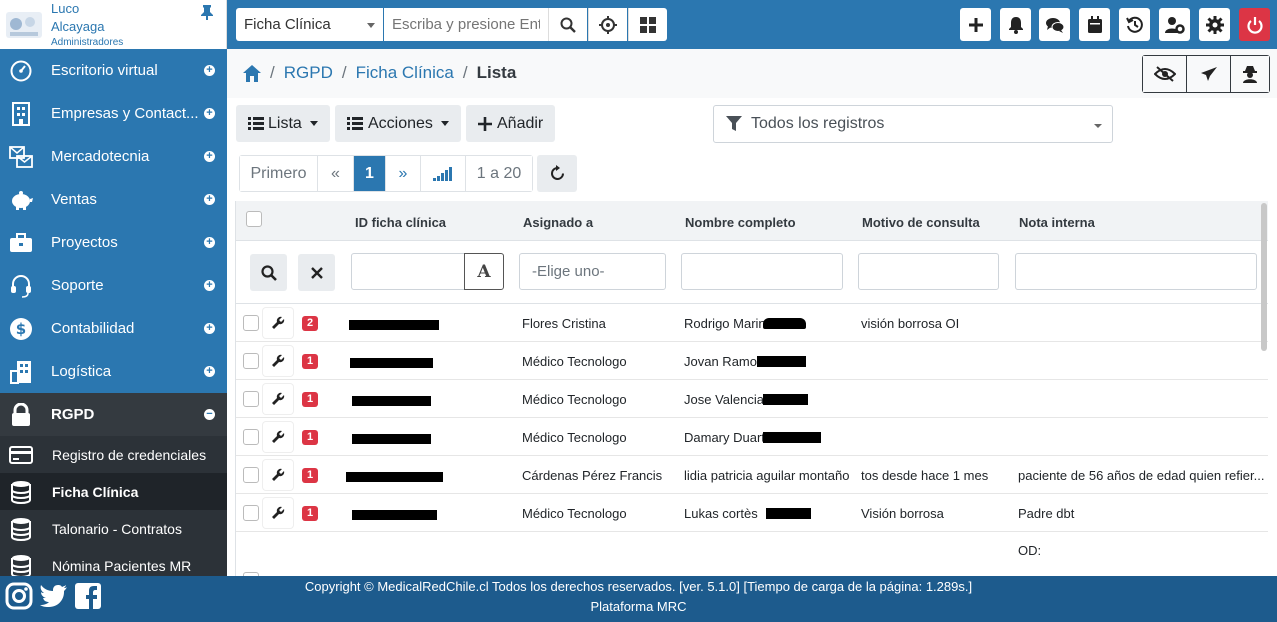 The height and width of the screenshot is (622, 1277). I want to click on pin-icon, so click(207, 12).